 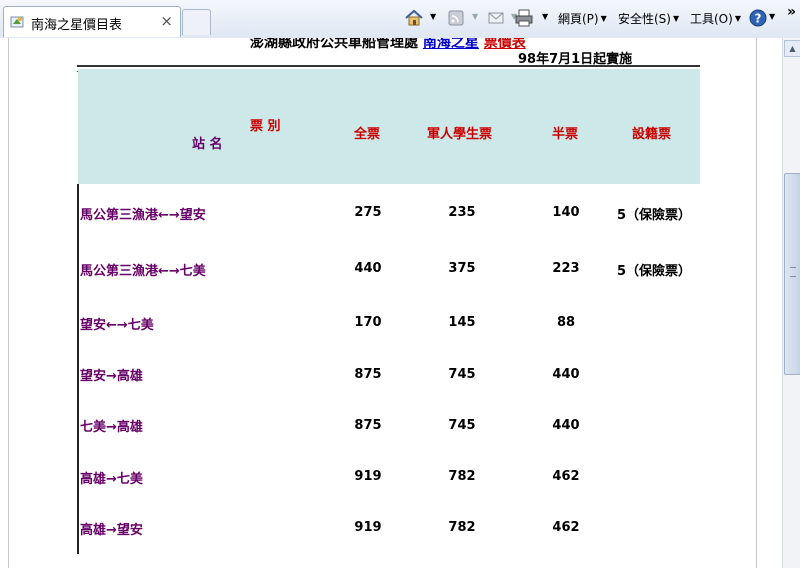 What do you see at coordinates (652, 134) in the screenshot?
I see `header-resident: 設籍票` at bounding box center [652, 134].